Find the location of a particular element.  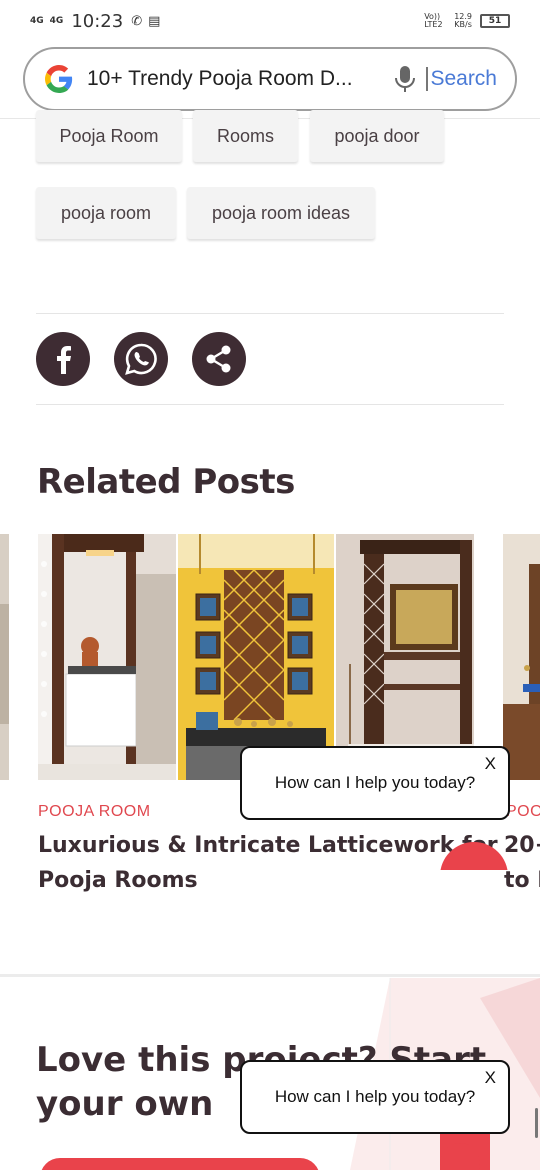

facebook-share-button is located at coordinates (63, 359).